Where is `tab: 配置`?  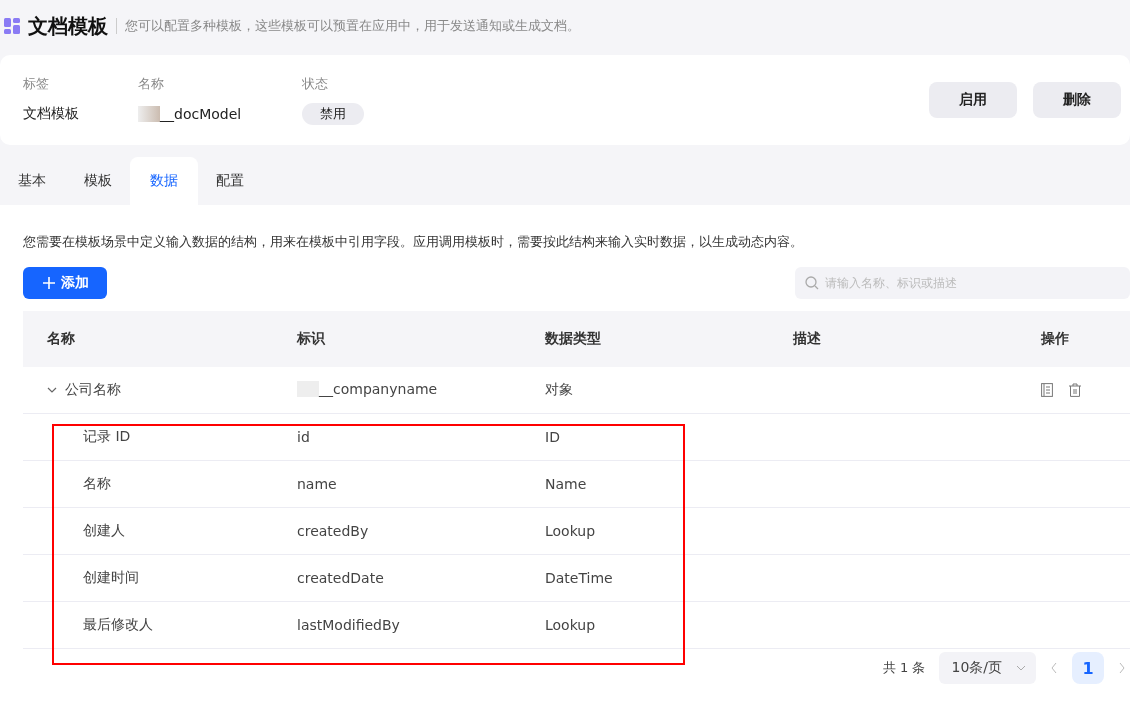 tab: 配置 is located at coordinates (230, 181).